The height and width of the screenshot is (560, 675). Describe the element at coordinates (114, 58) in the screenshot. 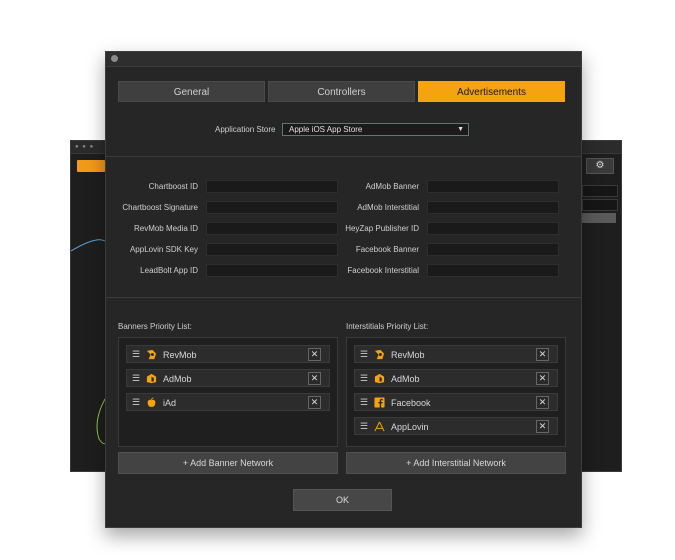

I see `close-dot-icon` at that location.